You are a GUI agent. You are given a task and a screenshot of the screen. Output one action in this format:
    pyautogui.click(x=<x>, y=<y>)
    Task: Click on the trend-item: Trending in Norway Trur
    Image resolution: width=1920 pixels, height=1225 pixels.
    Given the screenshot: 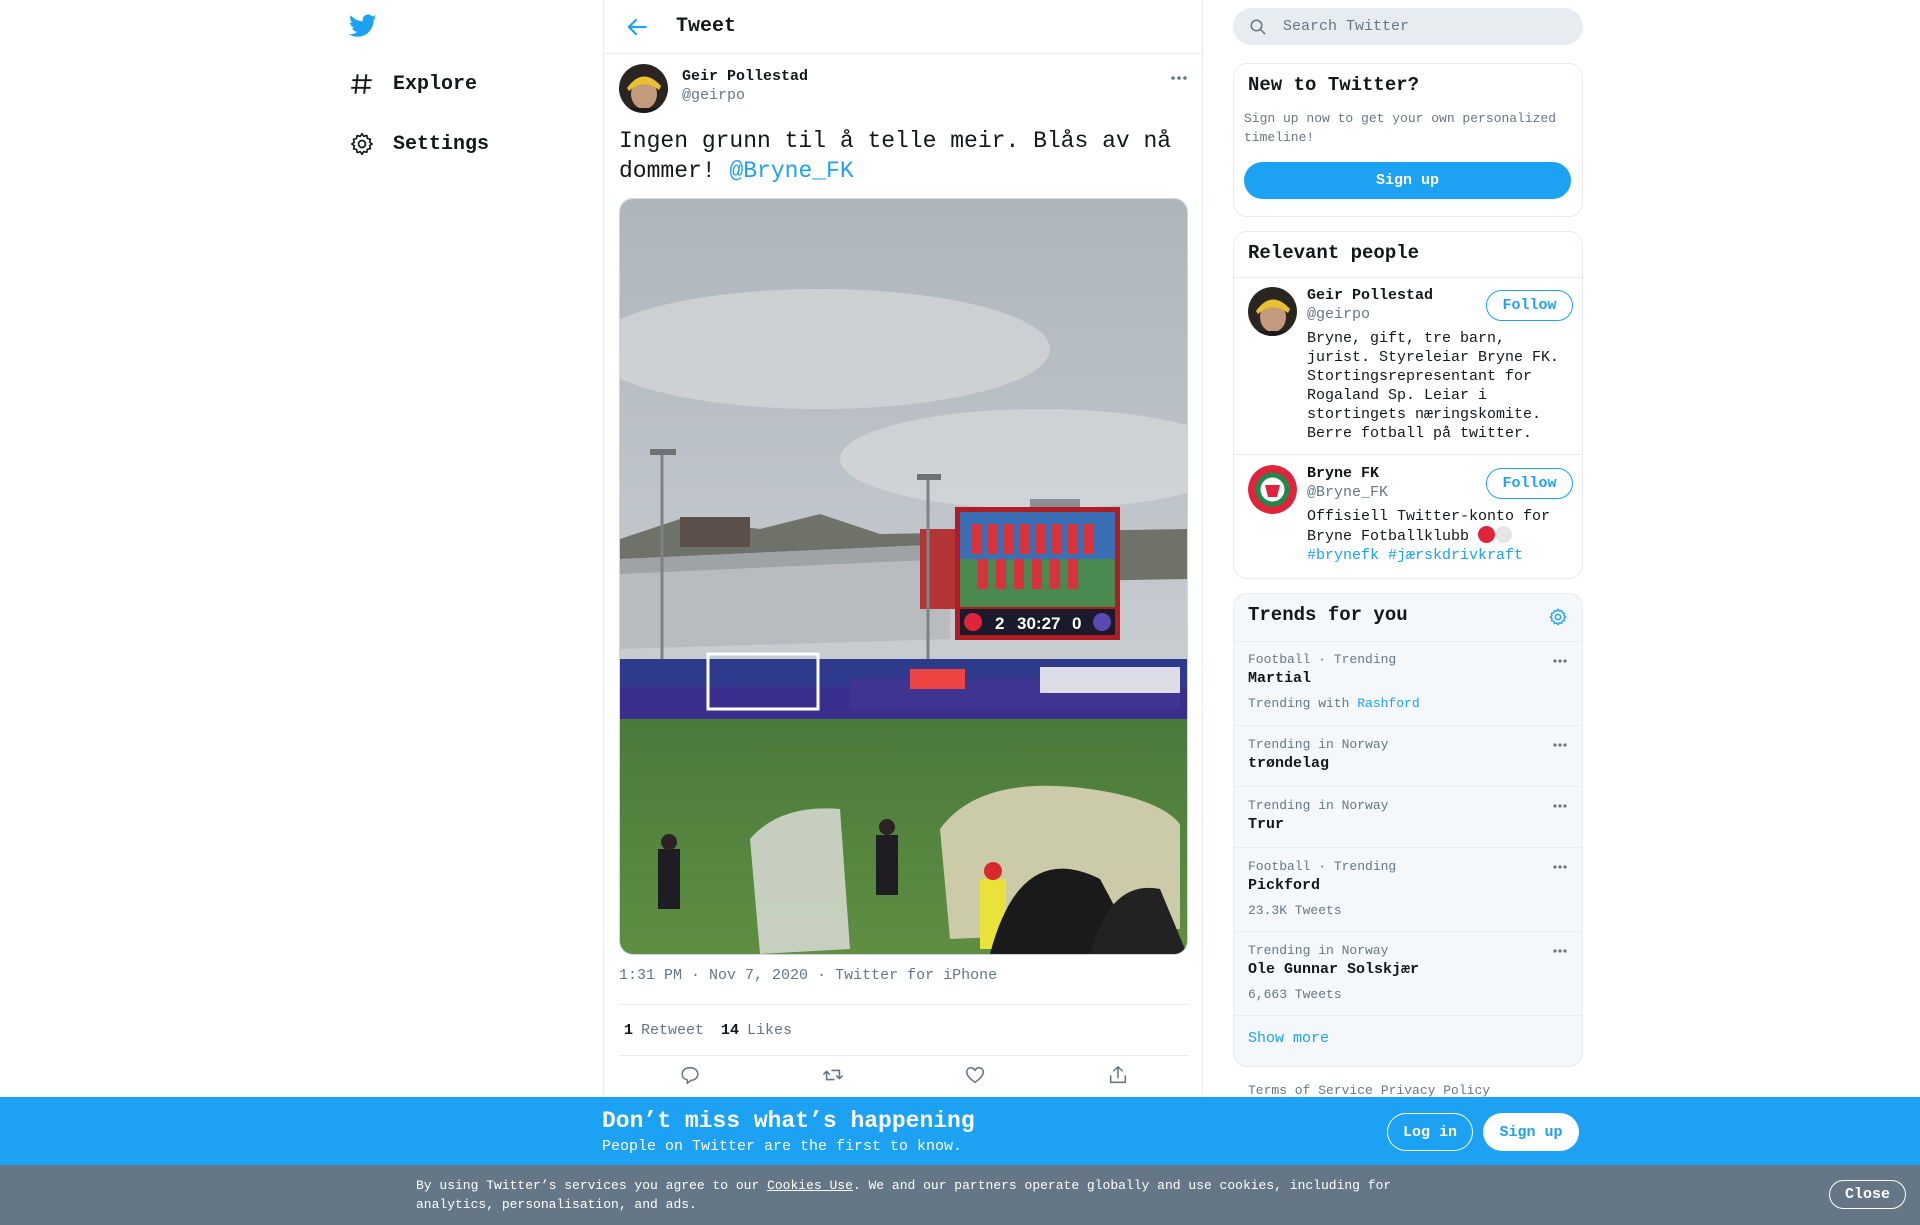 What is the action you would take?
    pyautogui.click(x=1408, y=817)
    